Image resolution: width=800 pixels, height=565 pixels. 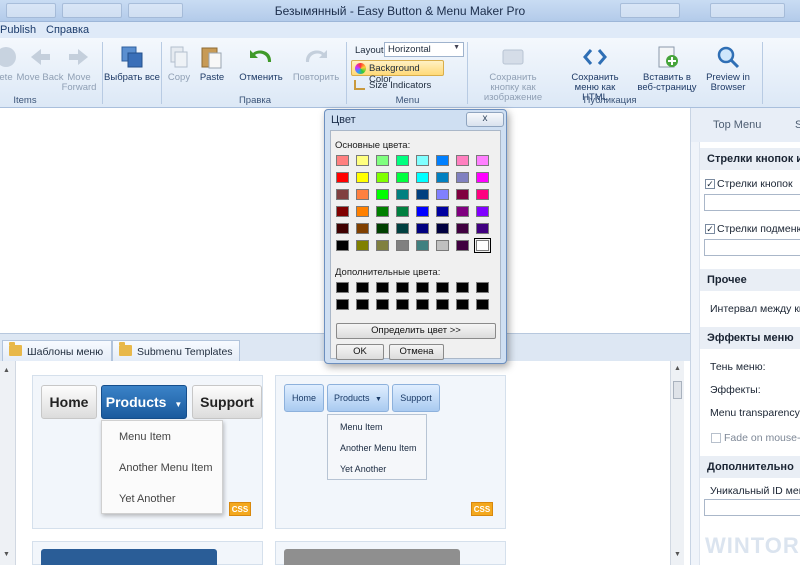 What do you see at coordinates (513, 73) in the screenshot?
I see `save-button-image-button: Сохранить кнопку как изображение` at bounding box center [513, 73].